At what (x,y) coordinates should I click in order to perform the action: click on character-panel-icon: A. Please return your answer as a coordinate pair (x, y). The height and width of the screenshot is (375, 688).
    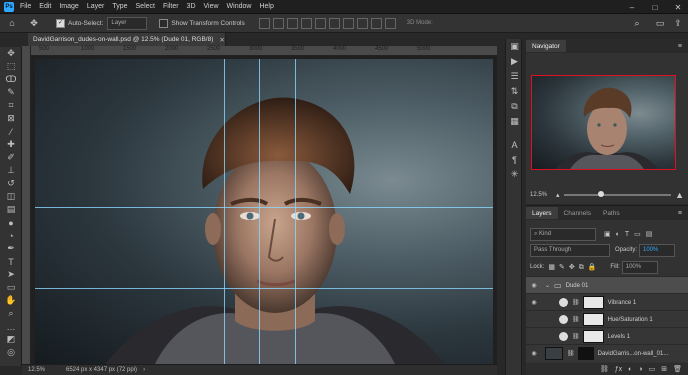
    Looking at the image, I should click on (514, 144).